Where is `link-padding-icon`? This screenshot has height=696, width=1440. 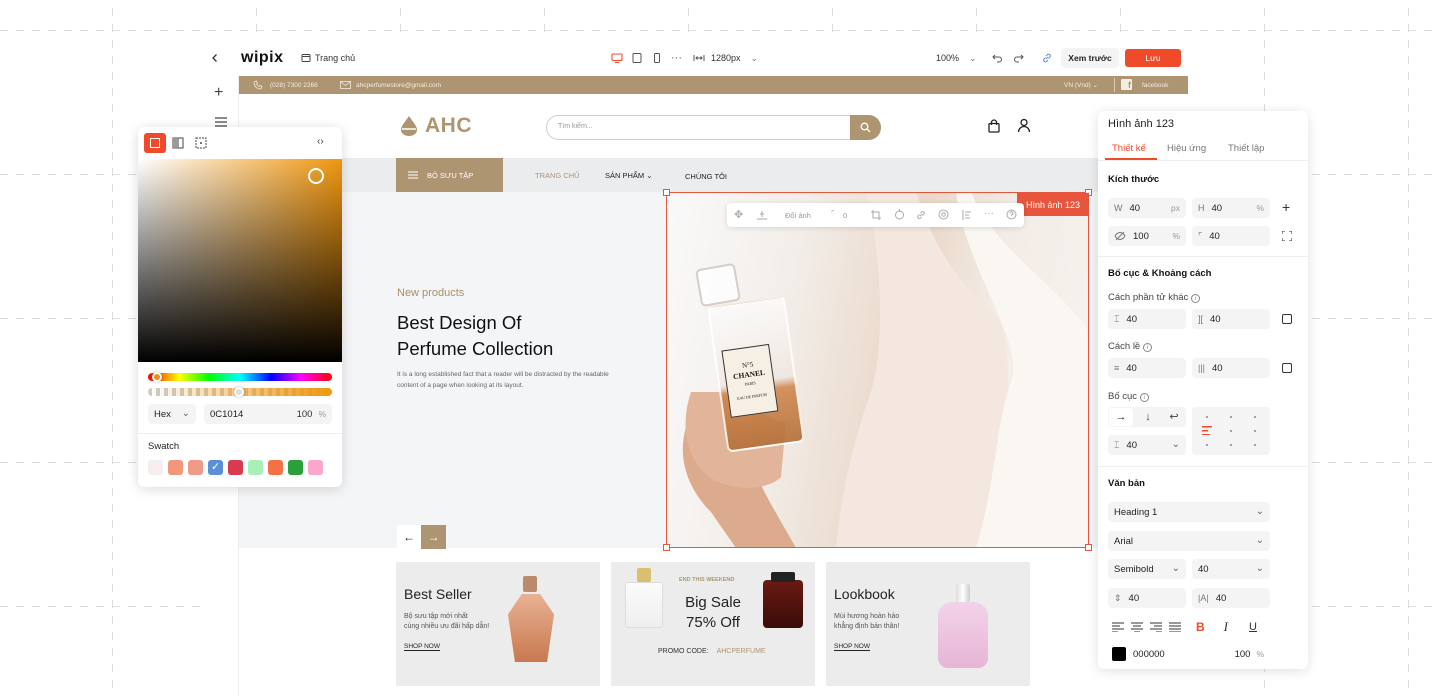
link-padding-icon is located at coordinates (1287, 368).